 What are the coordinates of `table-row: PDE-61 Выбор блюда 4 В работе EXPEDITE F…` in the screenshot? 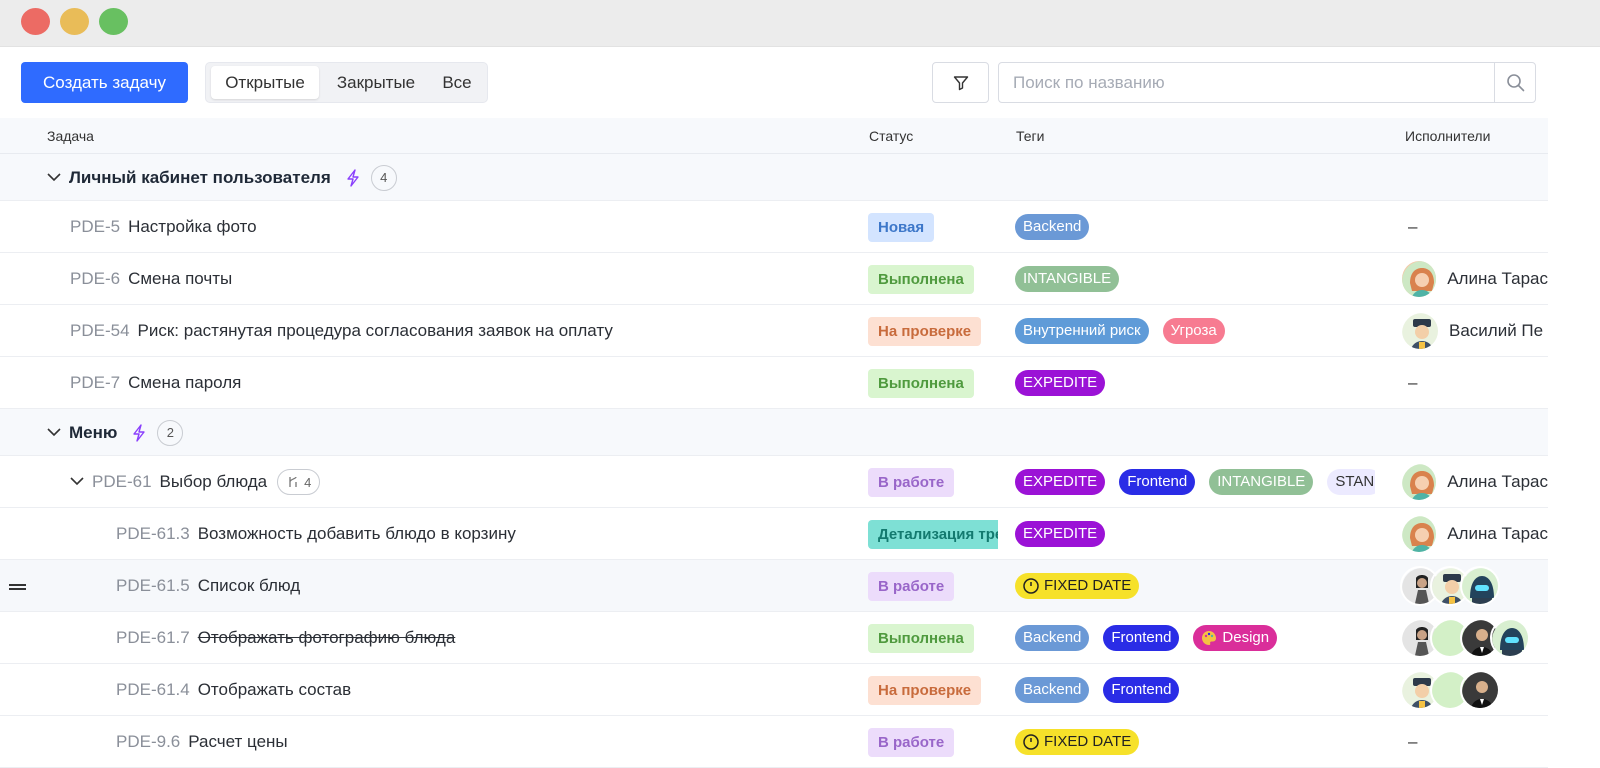 It's located at (774, 482).